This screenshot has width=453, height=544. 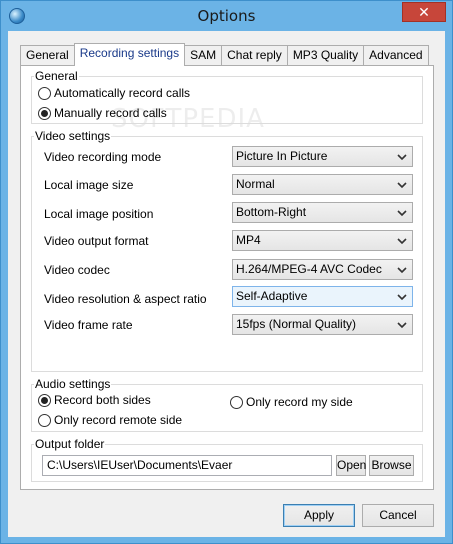 What do you see at coordinates (322, 296) in the screenshot?
I see `video-resolution-select: Self-Adaptive` at bounding box center [322, 296].